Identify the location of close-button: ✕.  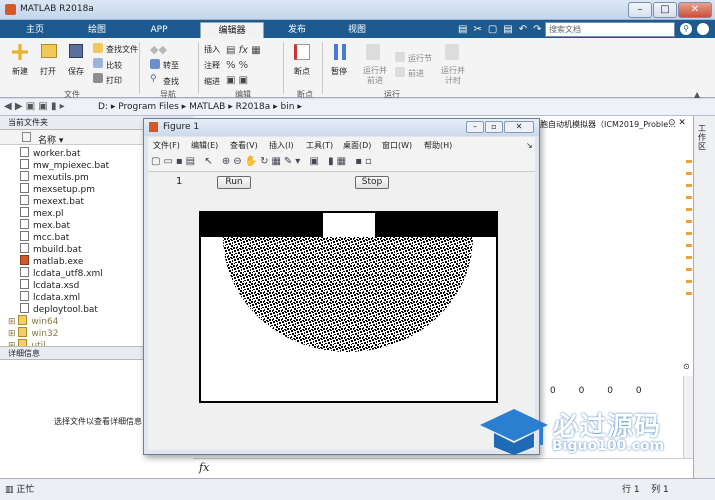
(695, 10).